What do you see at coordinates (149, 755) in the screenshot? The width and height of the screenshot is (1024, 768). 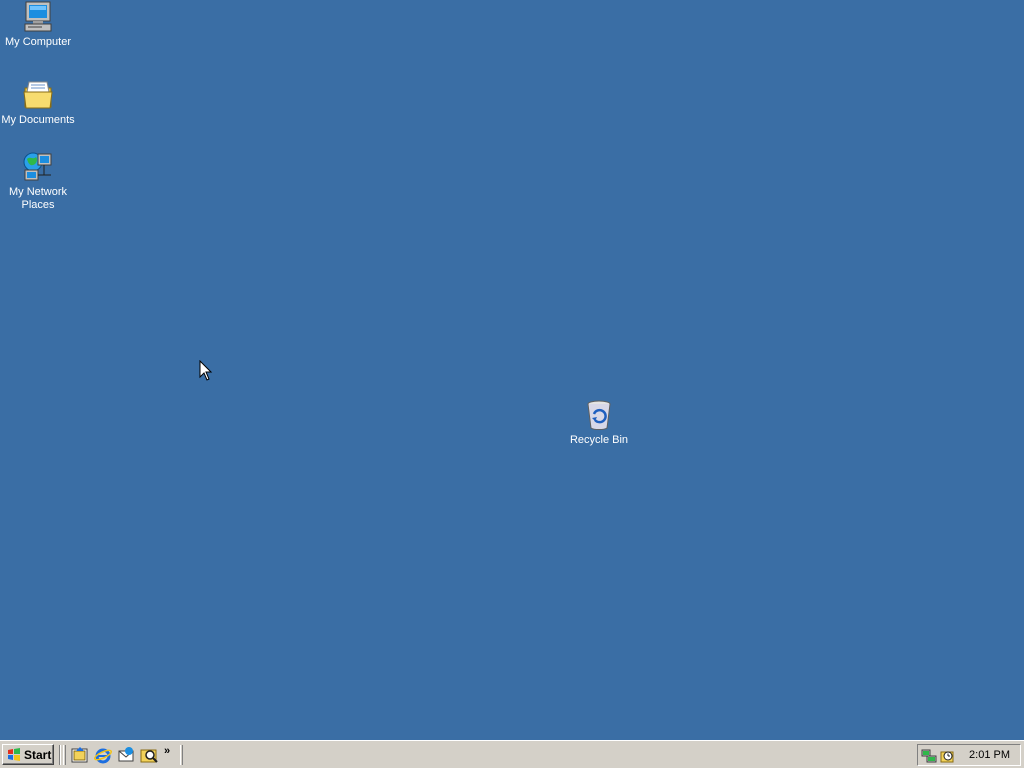 I see `windows-explorer-icon` at bounding box center [149, 755].